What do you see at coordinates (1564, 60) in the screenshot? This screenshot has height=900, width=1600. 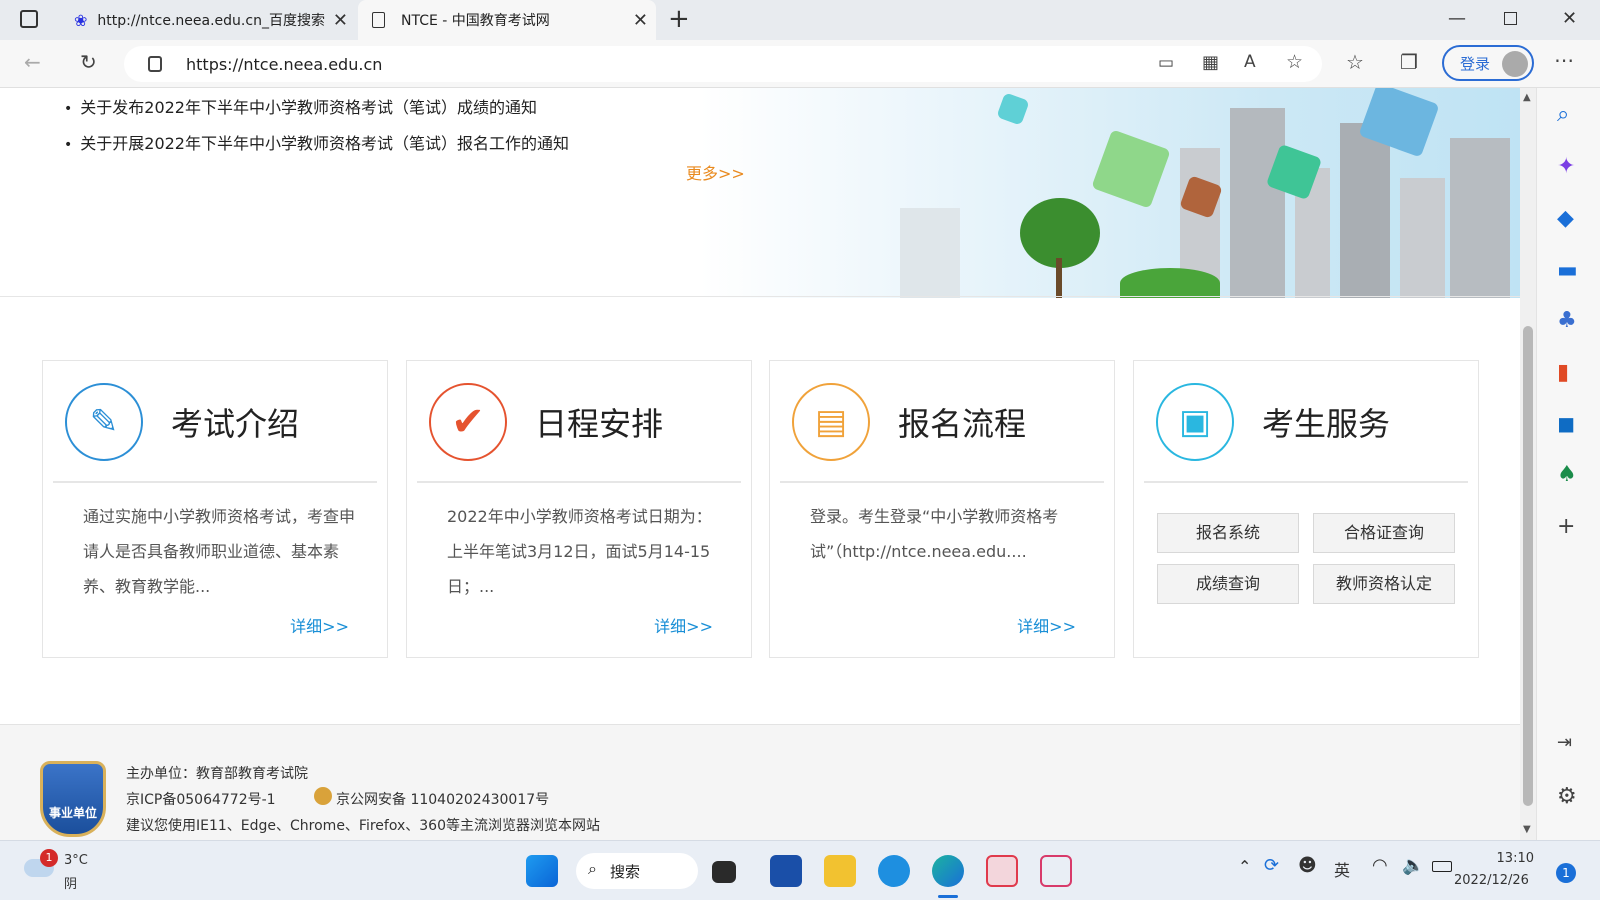 I see `more-options-icon: ⋯` at bounding box center [1564, 60].